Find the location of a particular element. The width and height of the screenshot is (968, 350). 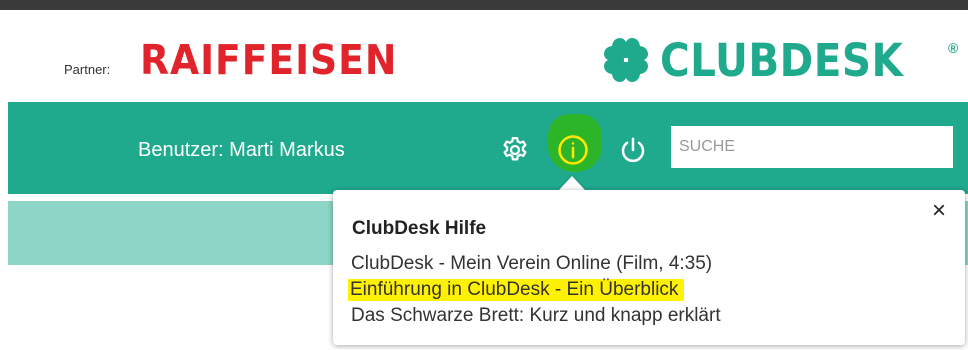

search-input is located at coordinates (812, 147).